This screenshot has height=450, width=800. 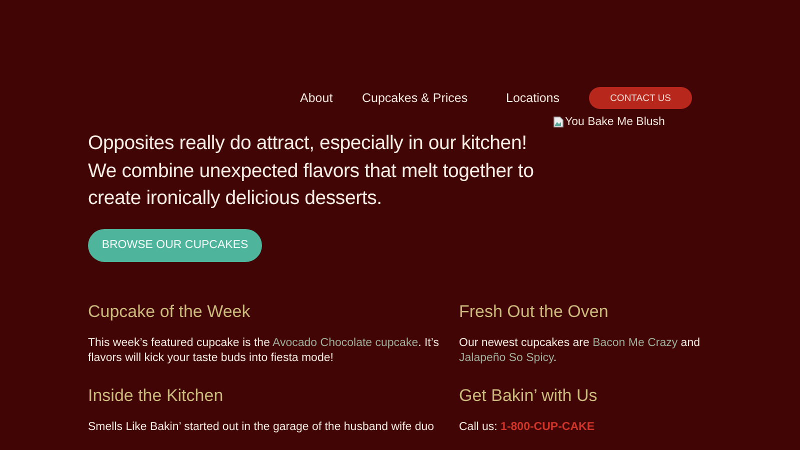 I want to click on cupcake-link: Avocado Chocolate cupcake, so click(x=345, y=342).